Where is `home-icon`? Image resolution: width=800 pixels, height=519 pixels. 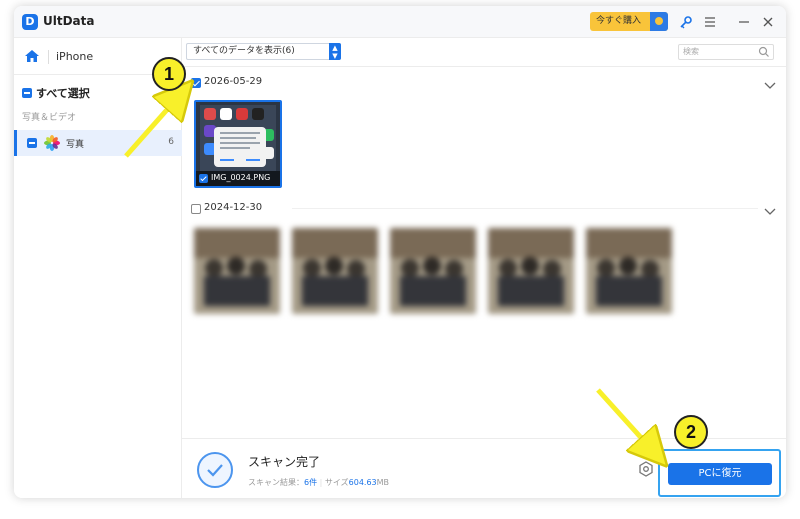
home-icon is located at coordinates (32, 56).